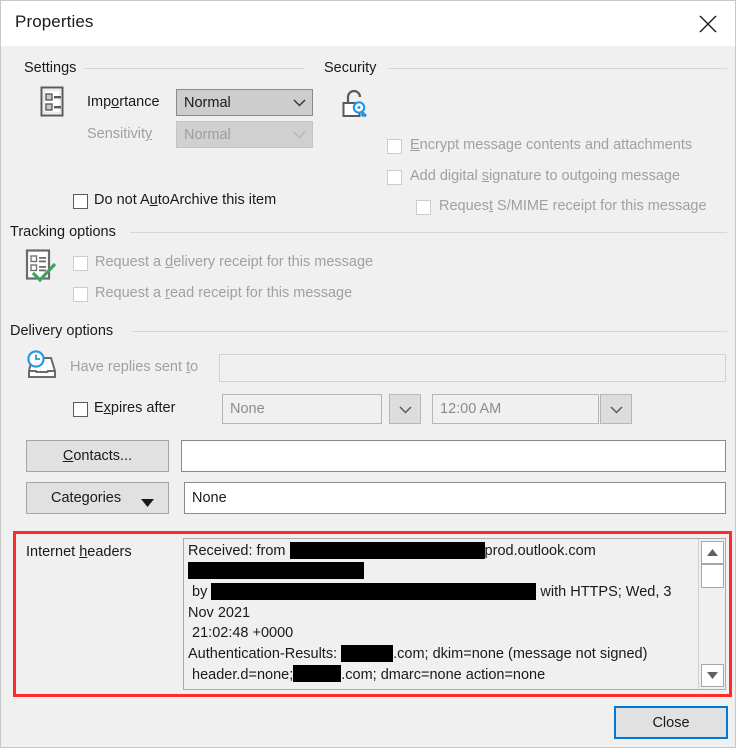 This screenshot has height=748, width=736. I want to click on importance-combo: Normal, so click(244, 102).